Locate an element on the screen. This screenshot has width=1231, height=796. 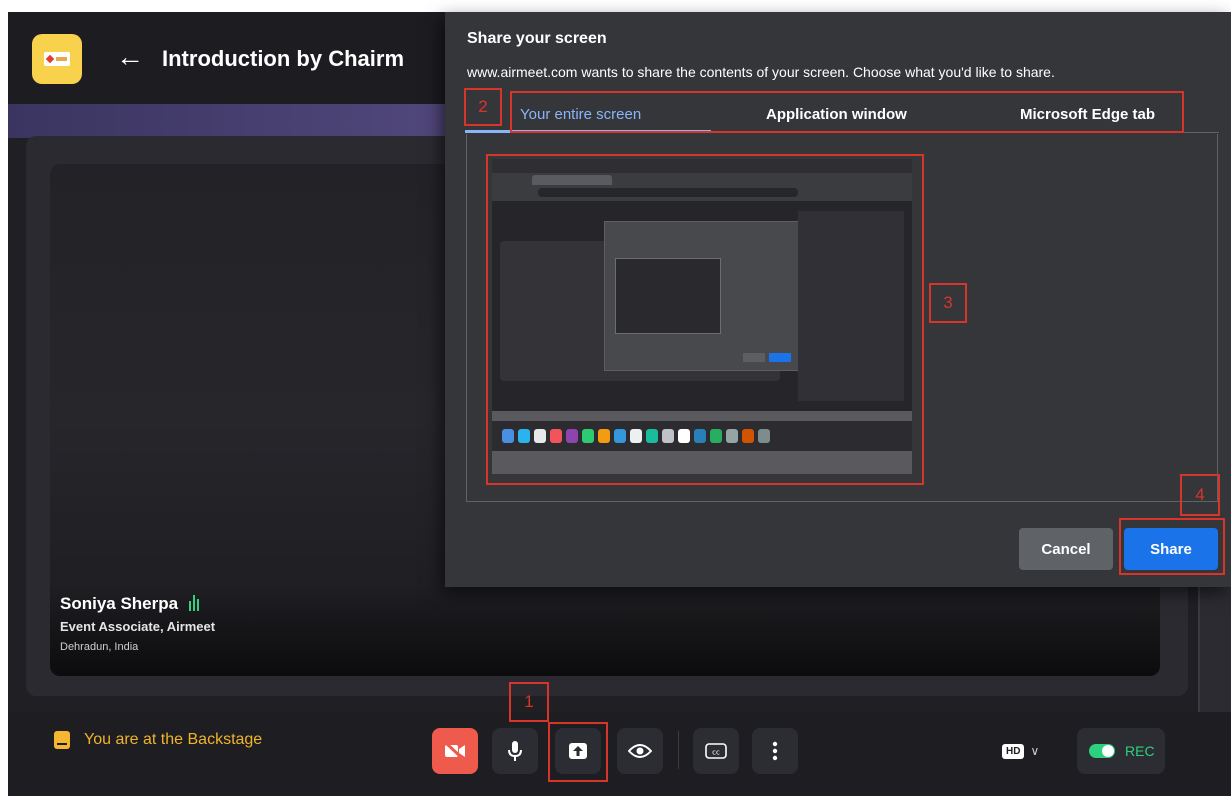
annotation-number-4: 4 is located at coordinates (1200, 495).